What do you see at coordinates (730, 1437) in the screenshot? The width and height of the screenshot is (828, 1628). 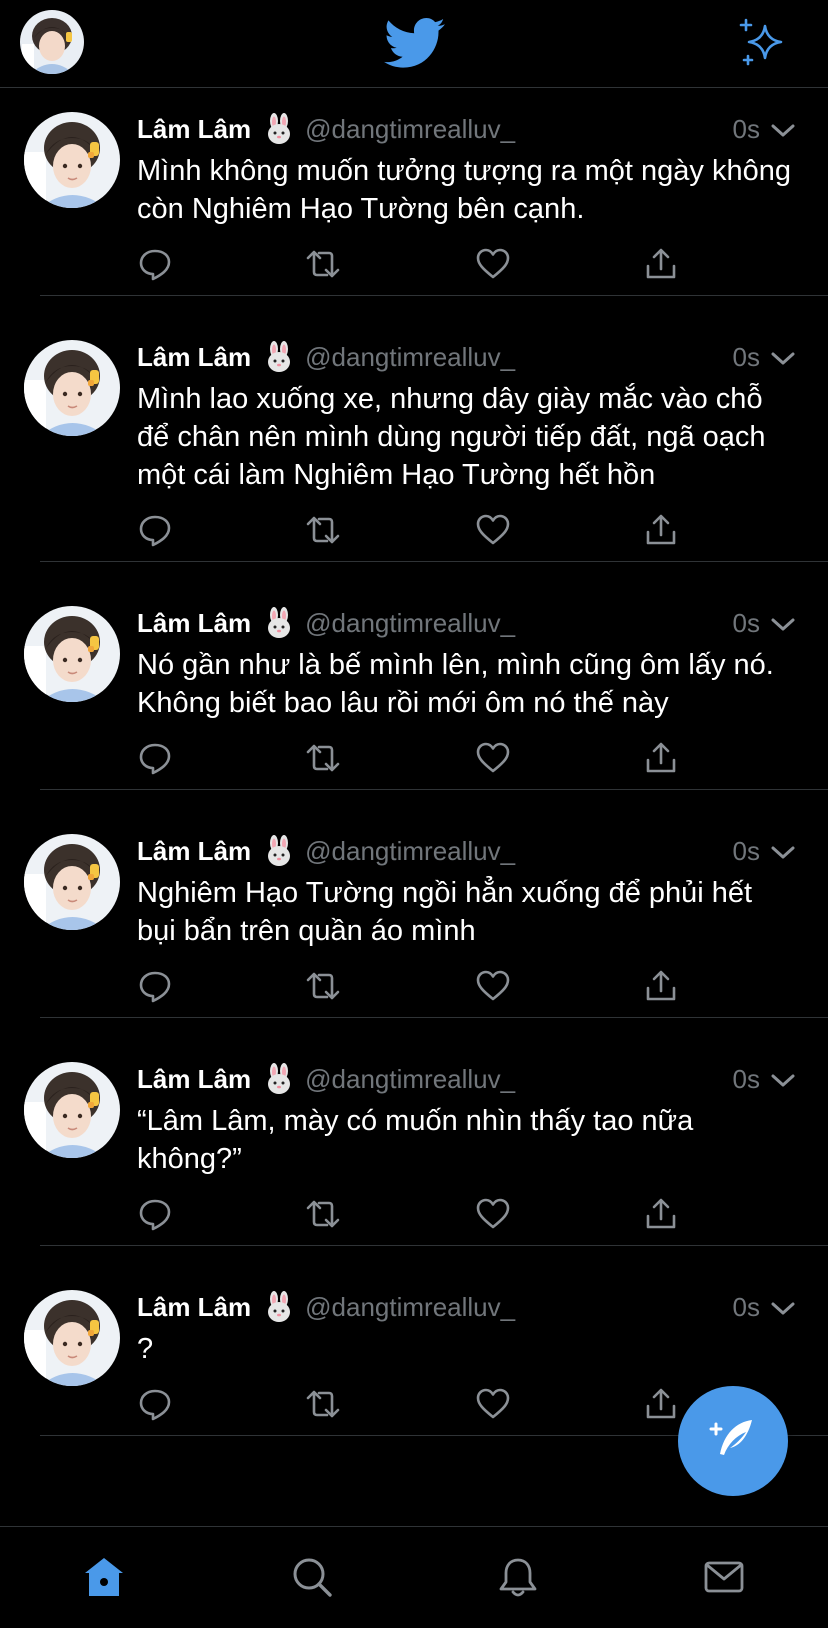 I see `compose-tweet-icon` at bounding box center [730, 1437].